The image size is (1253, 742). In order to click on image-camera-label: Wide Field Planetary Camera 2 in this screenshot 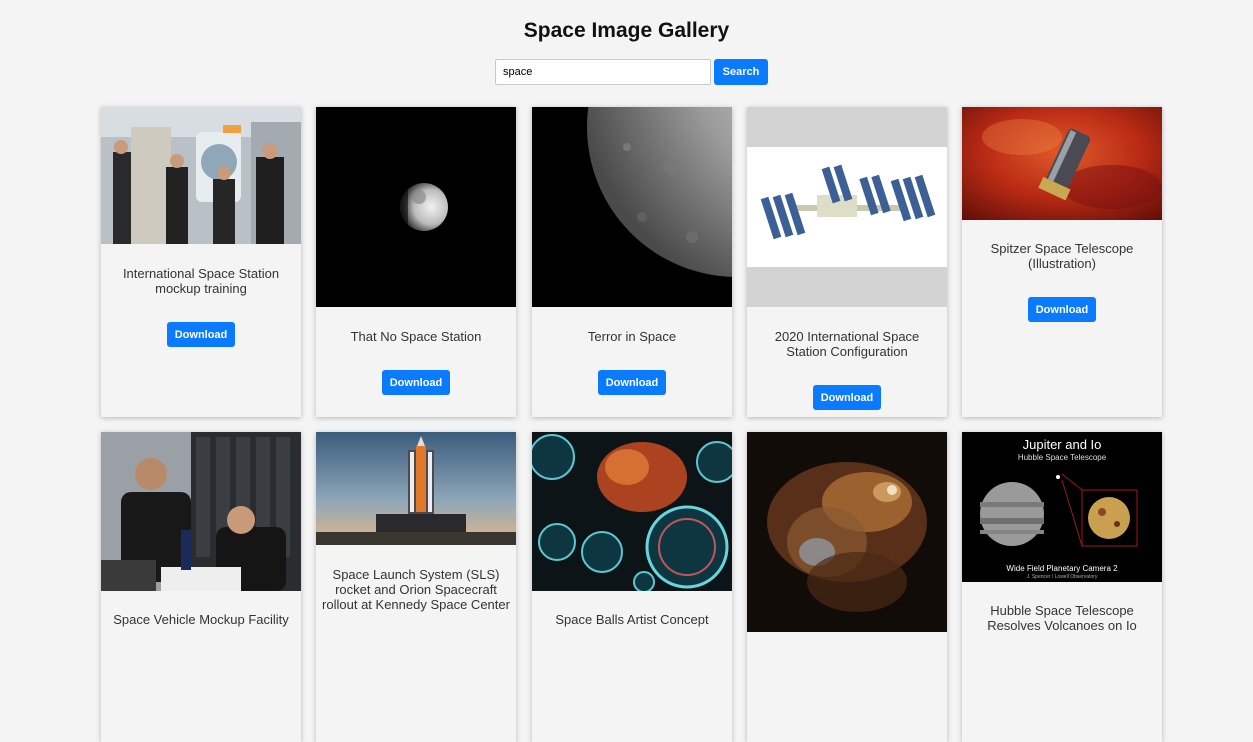, I will do `click(1062, 568)`.